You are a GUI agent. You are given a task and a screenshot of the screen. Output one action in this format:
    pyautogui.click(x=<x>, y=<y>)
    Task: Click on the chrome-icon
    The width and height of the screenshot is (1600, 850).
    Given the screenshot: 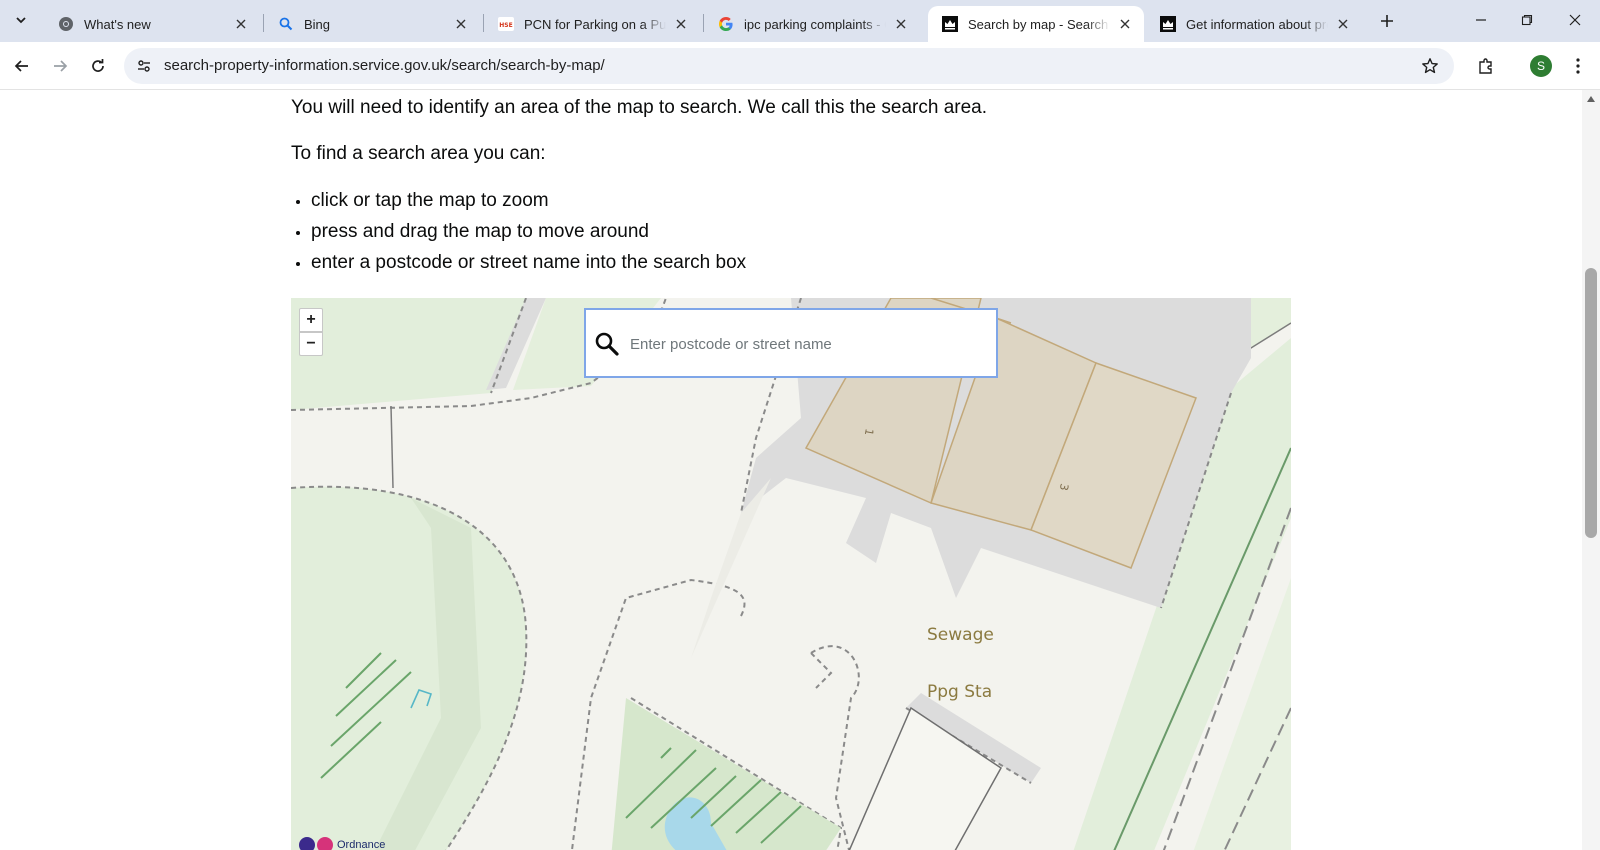 What is the action you would take?
    pyautogui.click(x=66, y=24)
    